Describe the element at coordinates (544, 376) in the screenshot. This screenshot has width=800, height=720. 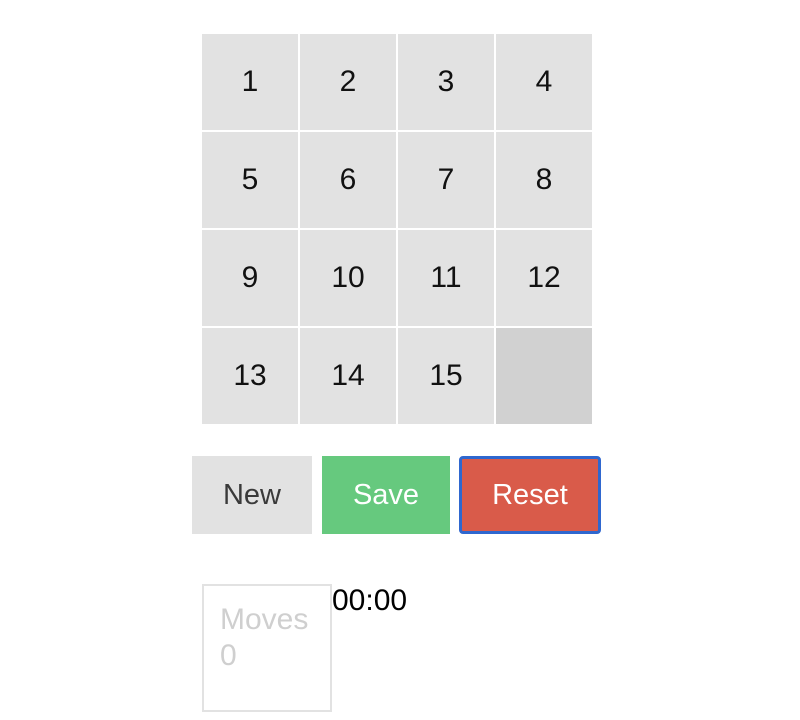
I see `empty-tile` at that location.